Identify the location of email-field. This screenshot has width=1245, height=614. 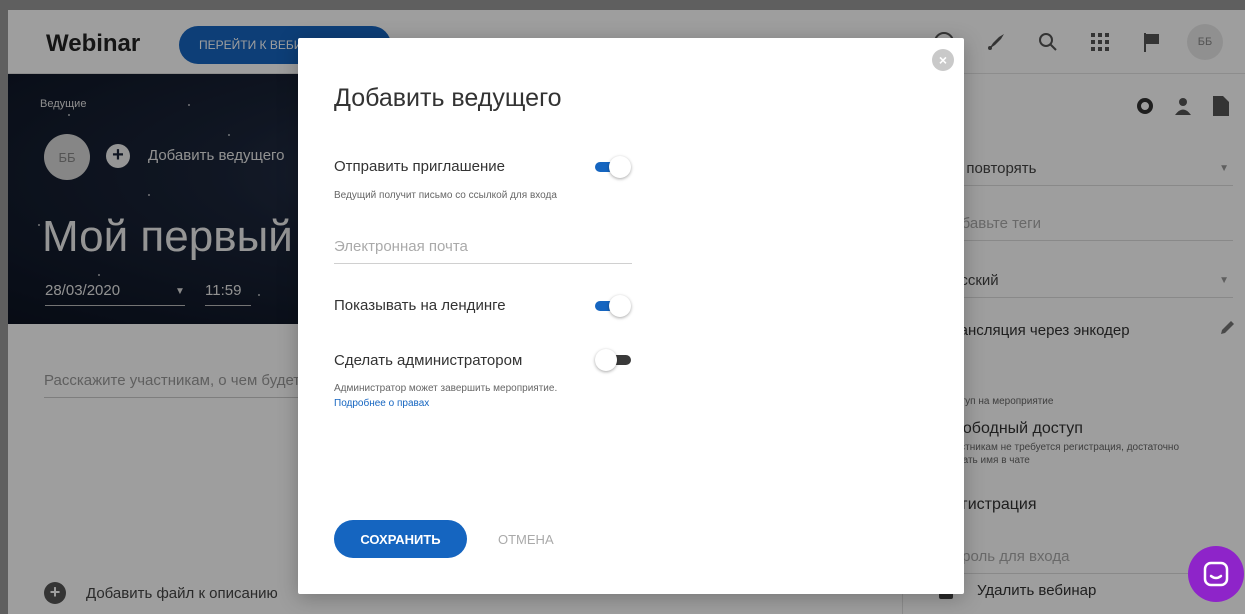
(483, 250).